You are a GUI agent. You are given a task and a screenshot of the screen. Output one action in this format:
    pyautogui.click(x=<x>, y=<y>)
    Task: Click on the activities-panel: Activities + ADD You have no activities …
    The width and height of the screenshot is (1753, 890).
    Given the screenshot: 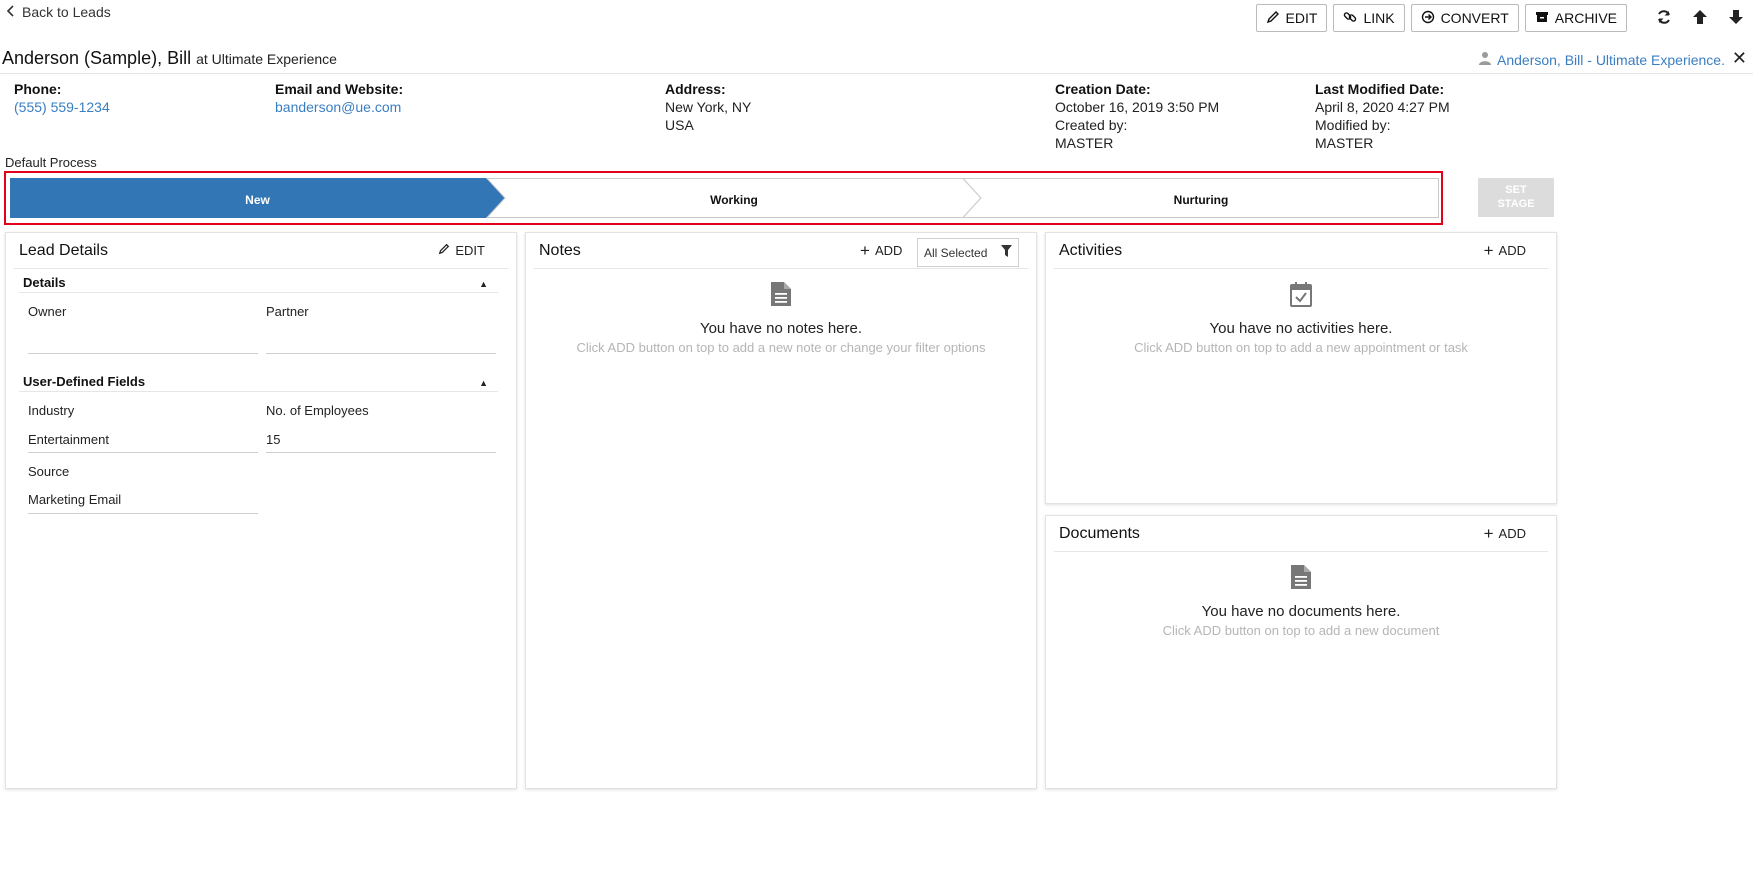 What is the action you would take?
    pyautogui.click(x=1301, y=368)
    